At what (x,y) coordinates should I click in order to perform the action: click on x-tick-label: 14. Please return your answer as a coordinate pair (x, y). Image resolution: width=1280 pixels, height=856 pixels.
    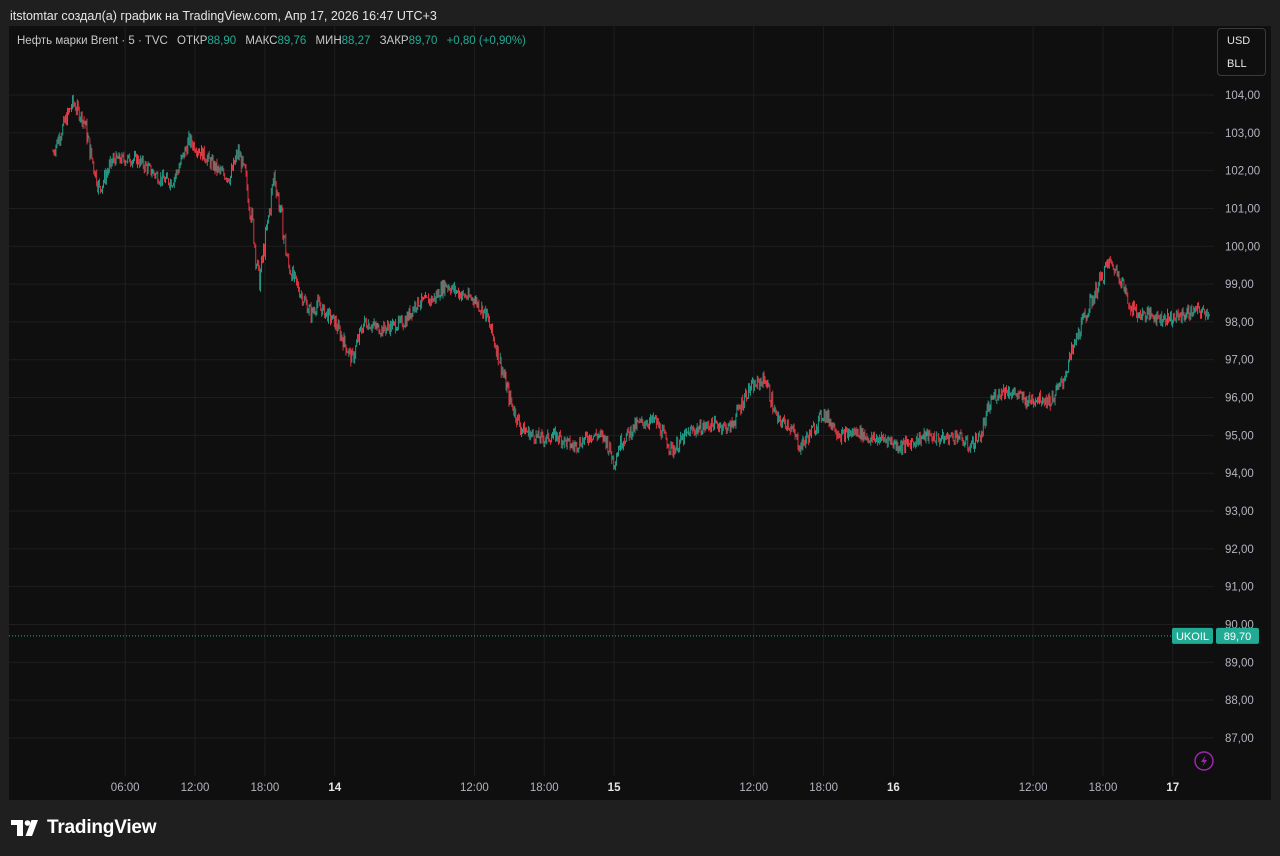
    Looking at the image, I should click on (334, 788).